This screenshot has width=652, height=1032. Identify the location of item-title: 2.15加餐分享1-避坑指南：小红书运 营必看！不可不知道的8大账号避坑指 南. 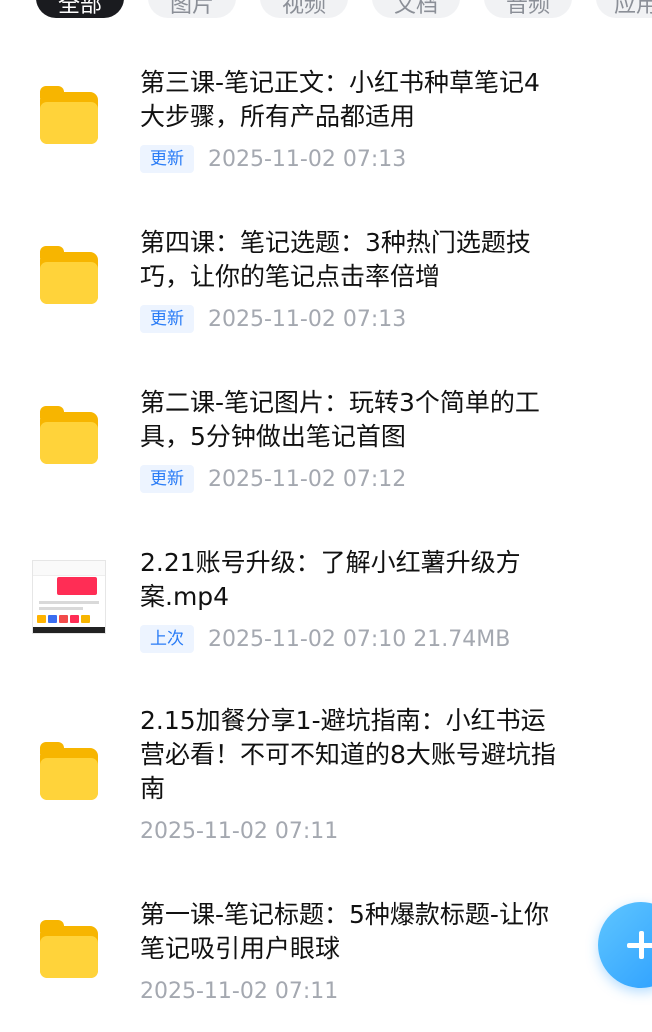
(348, 754).